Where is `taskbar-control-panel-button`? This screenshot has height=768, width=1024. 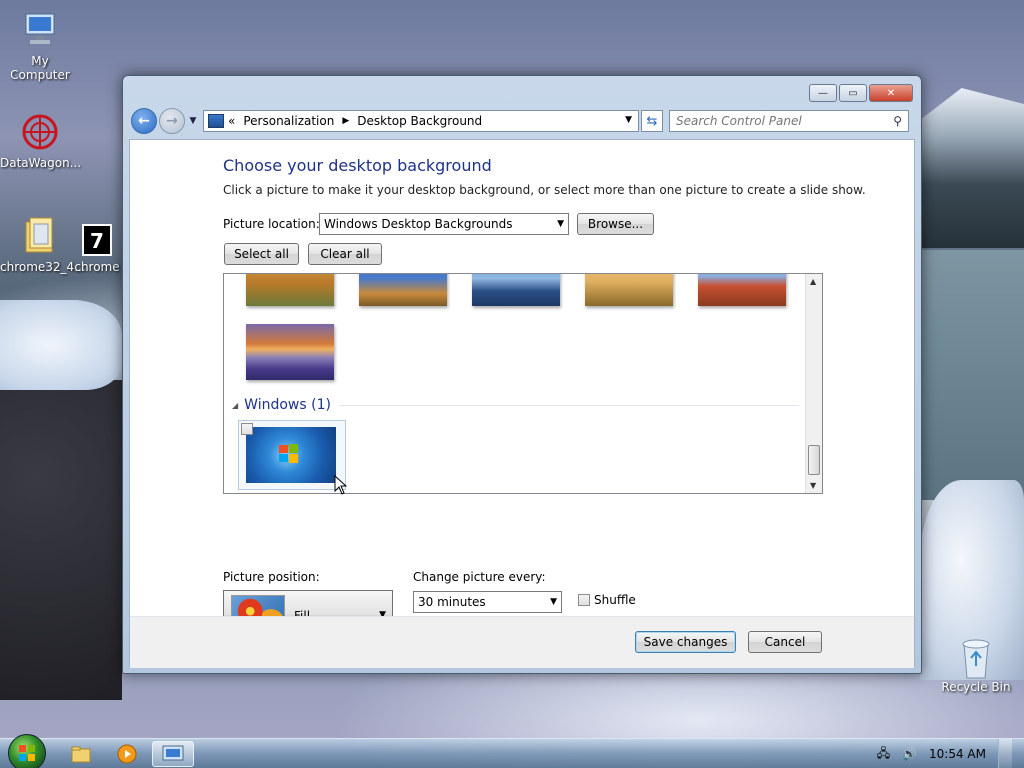 taskbar-control-panel-button is located at coordinates (173, 754).